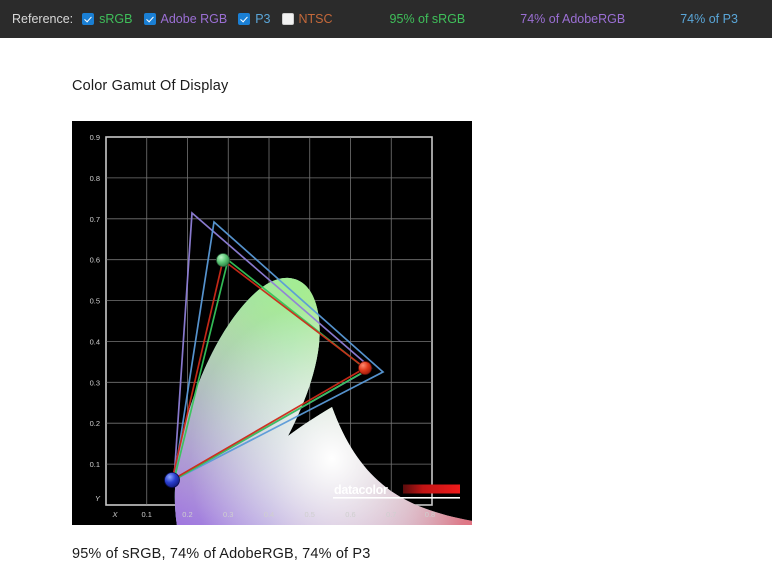  Describe the element at coordinates (172, 480) in the screenshot. I see `marker-blue-primary` at that location.